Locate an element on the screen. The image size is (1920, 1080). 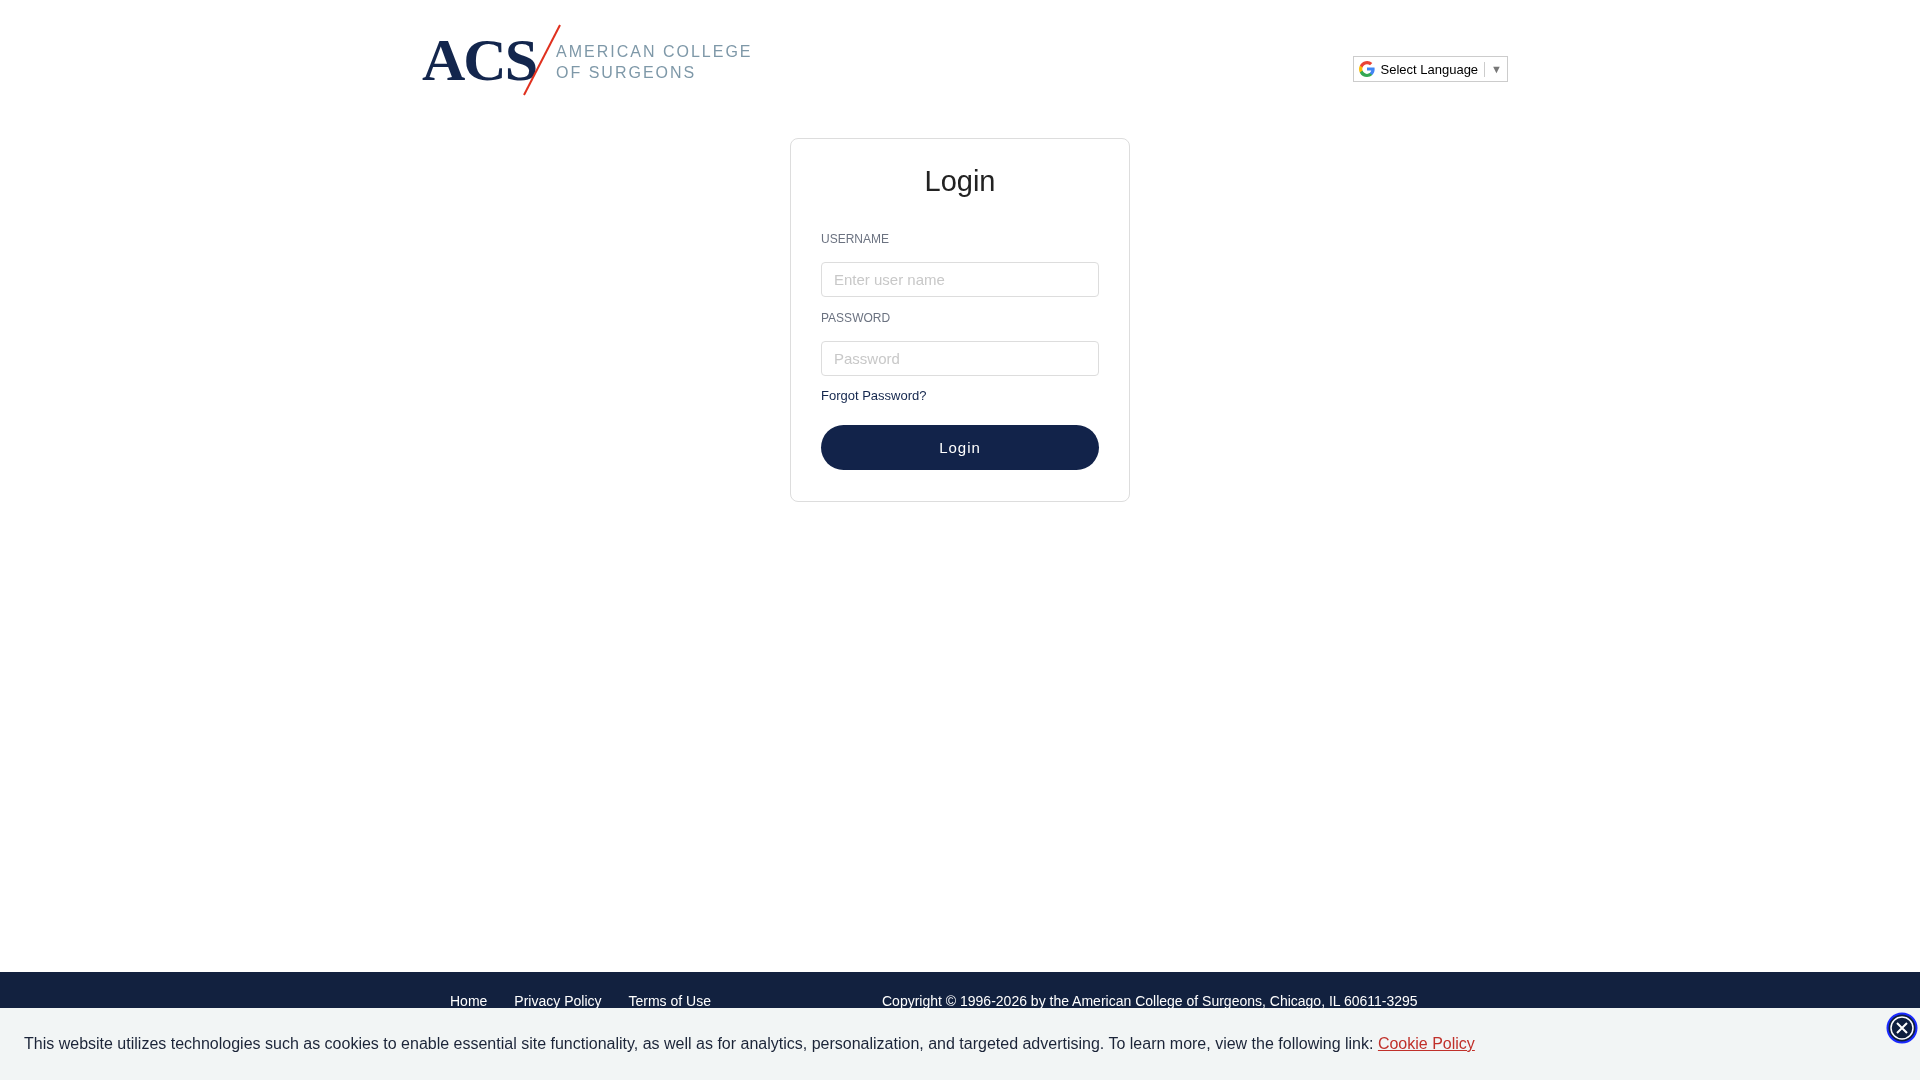
cookie-notice-text: This website utilizes technologies such as cookies to enable essential site functionality, as well as for analytics, personalization, and targeted advertising. To learn more, view the following link: Cookie Policy is located at coordinates (749, 1044).